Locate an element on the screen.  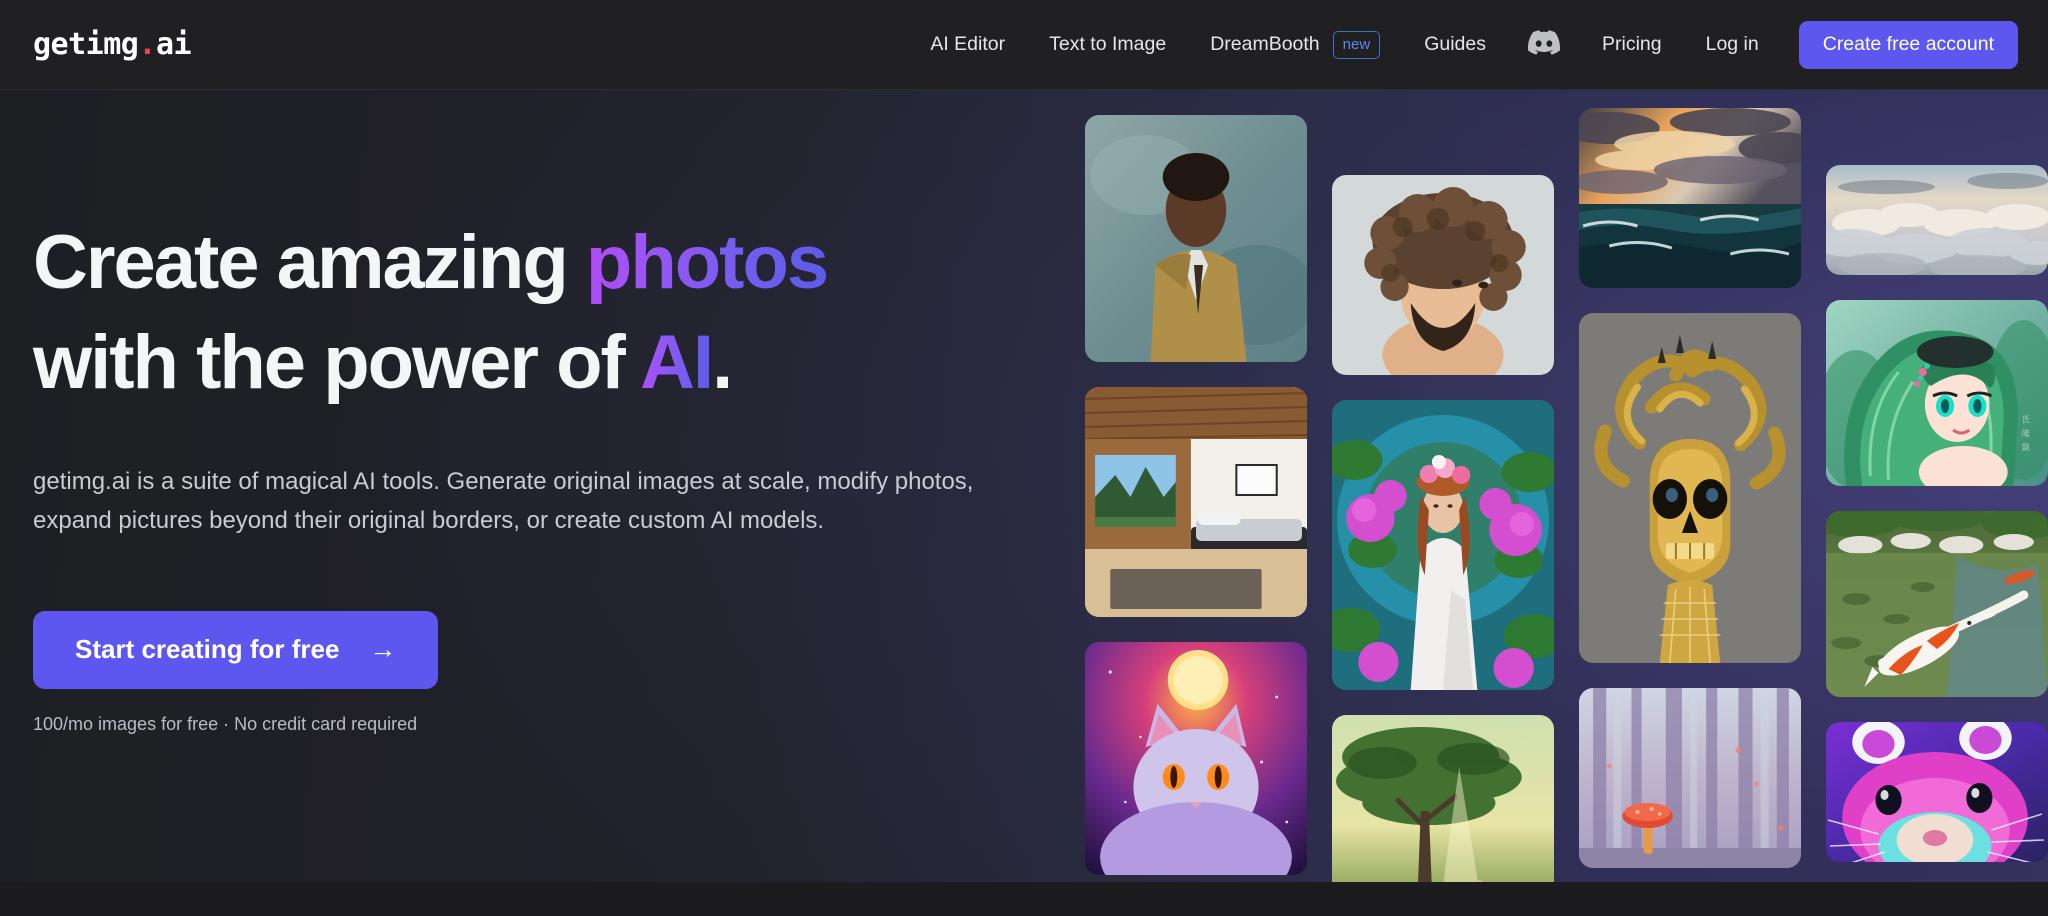
headline-line1-plain: Create amazing is located at coordinates (309, 262).